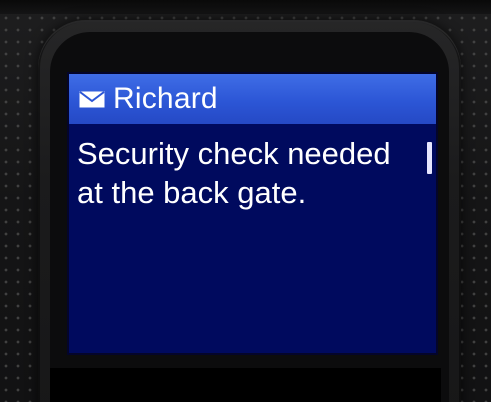  Describe the element at coordinates (92, 99) in the screenshot. I see `envelope-icon` at that location.